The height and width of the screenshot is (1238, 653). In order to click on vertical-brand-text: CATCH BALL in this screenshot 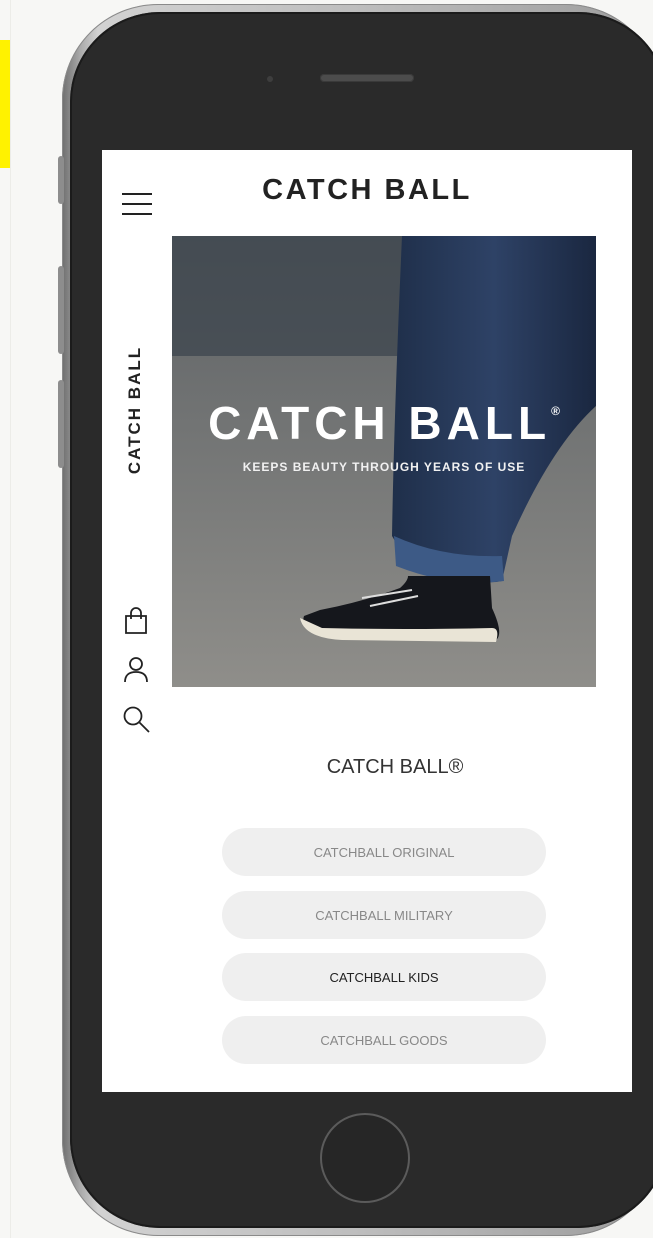, I will do `click(134, 410)`.